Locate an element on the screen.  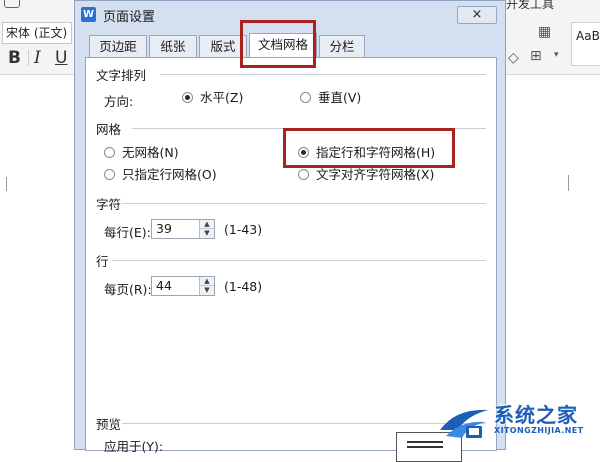
lines-per-page-value: 44 is located at coordinates (164, 285).